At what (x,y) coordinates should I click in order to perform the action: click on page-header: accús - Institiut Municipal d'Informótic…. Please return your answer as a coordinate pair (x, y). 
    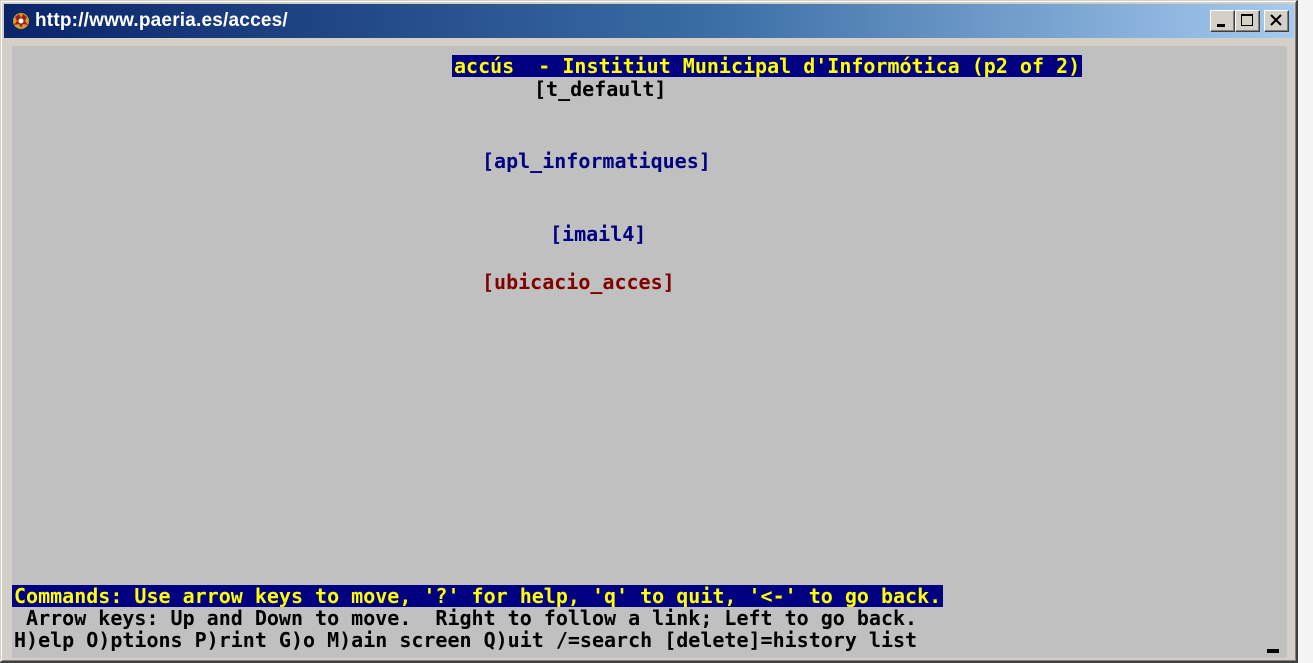
    Looking at the image, I should click on (767, 66).